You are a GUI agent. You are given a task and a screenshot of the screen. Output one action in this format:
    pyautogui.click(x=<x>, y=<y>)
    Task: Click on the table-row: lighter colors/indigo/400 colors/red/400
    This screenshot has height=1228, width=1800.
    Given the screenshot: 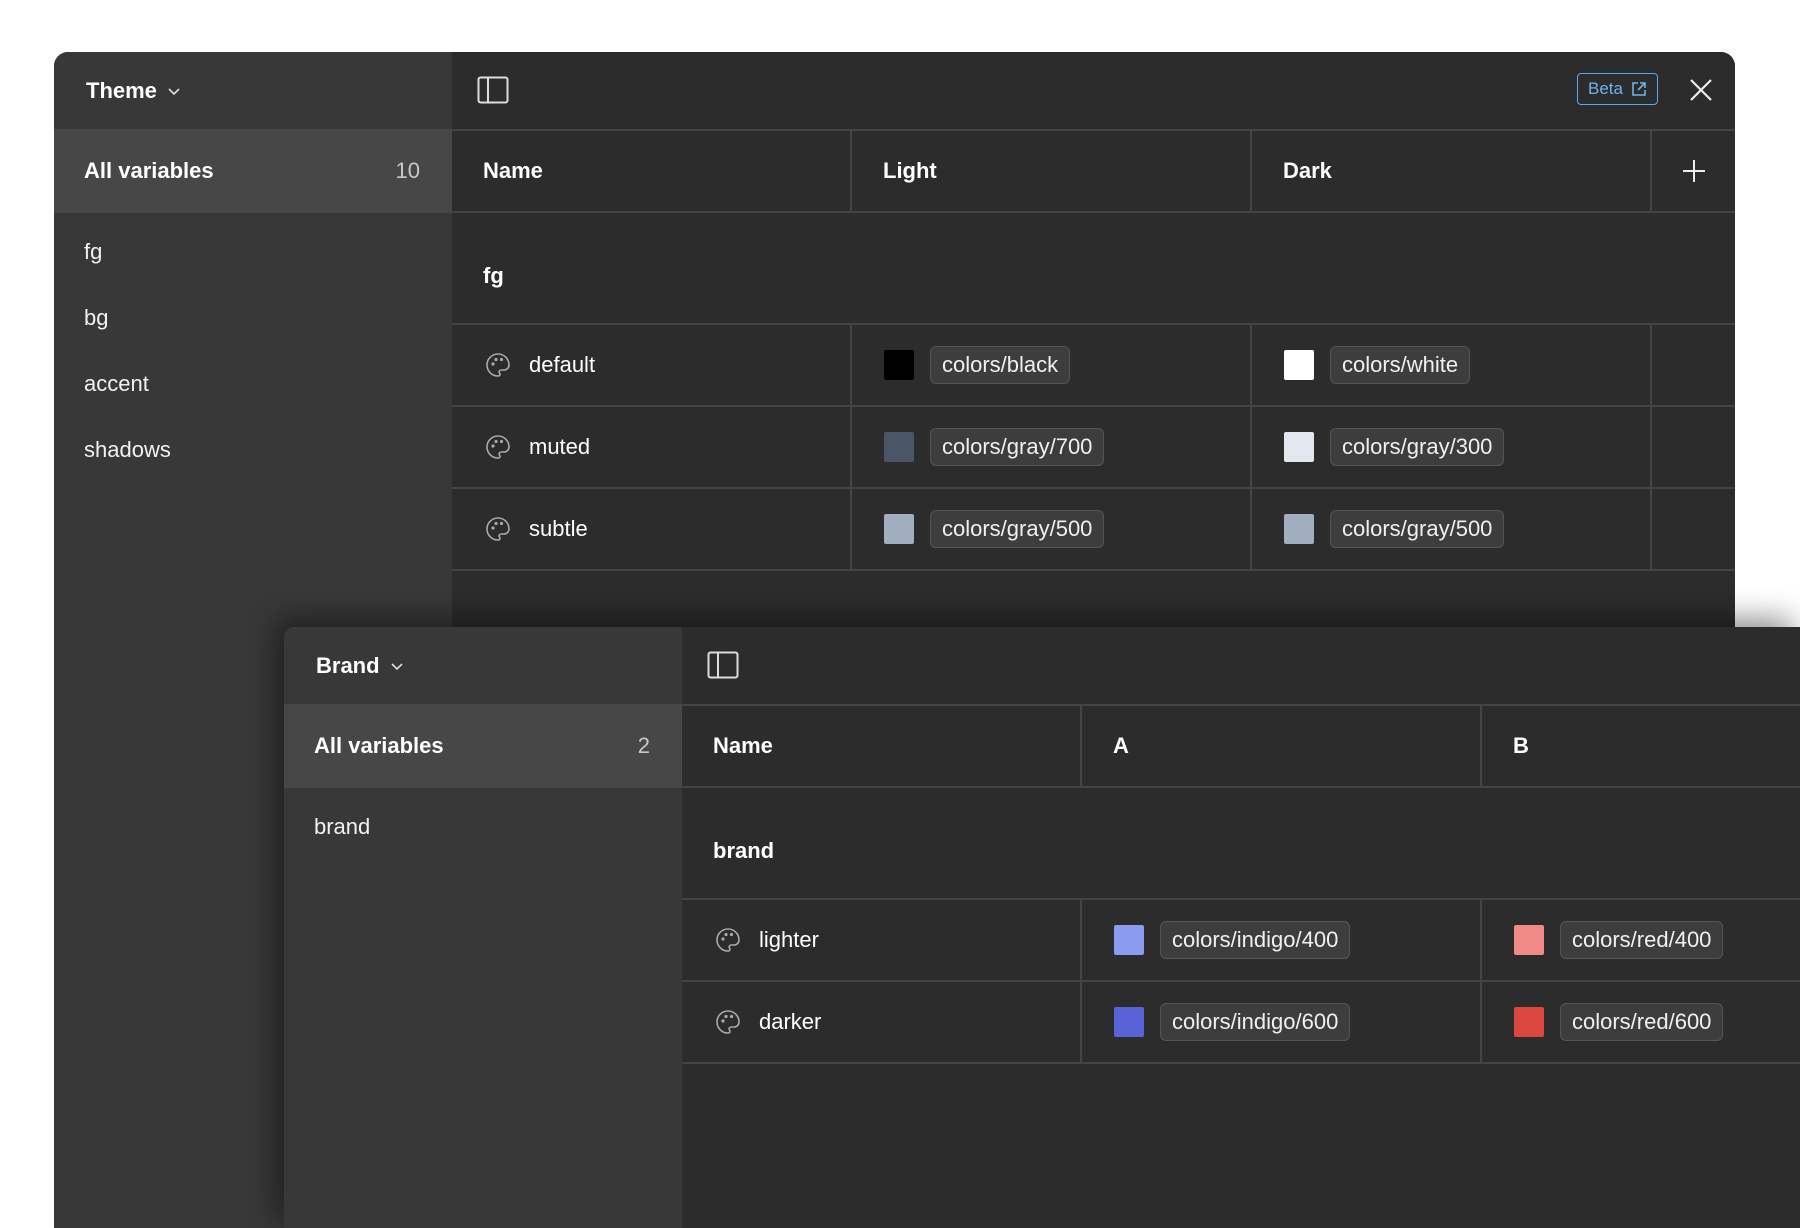 What is the action you would take?
    pyautogui.click(x=1241, y=941)
    